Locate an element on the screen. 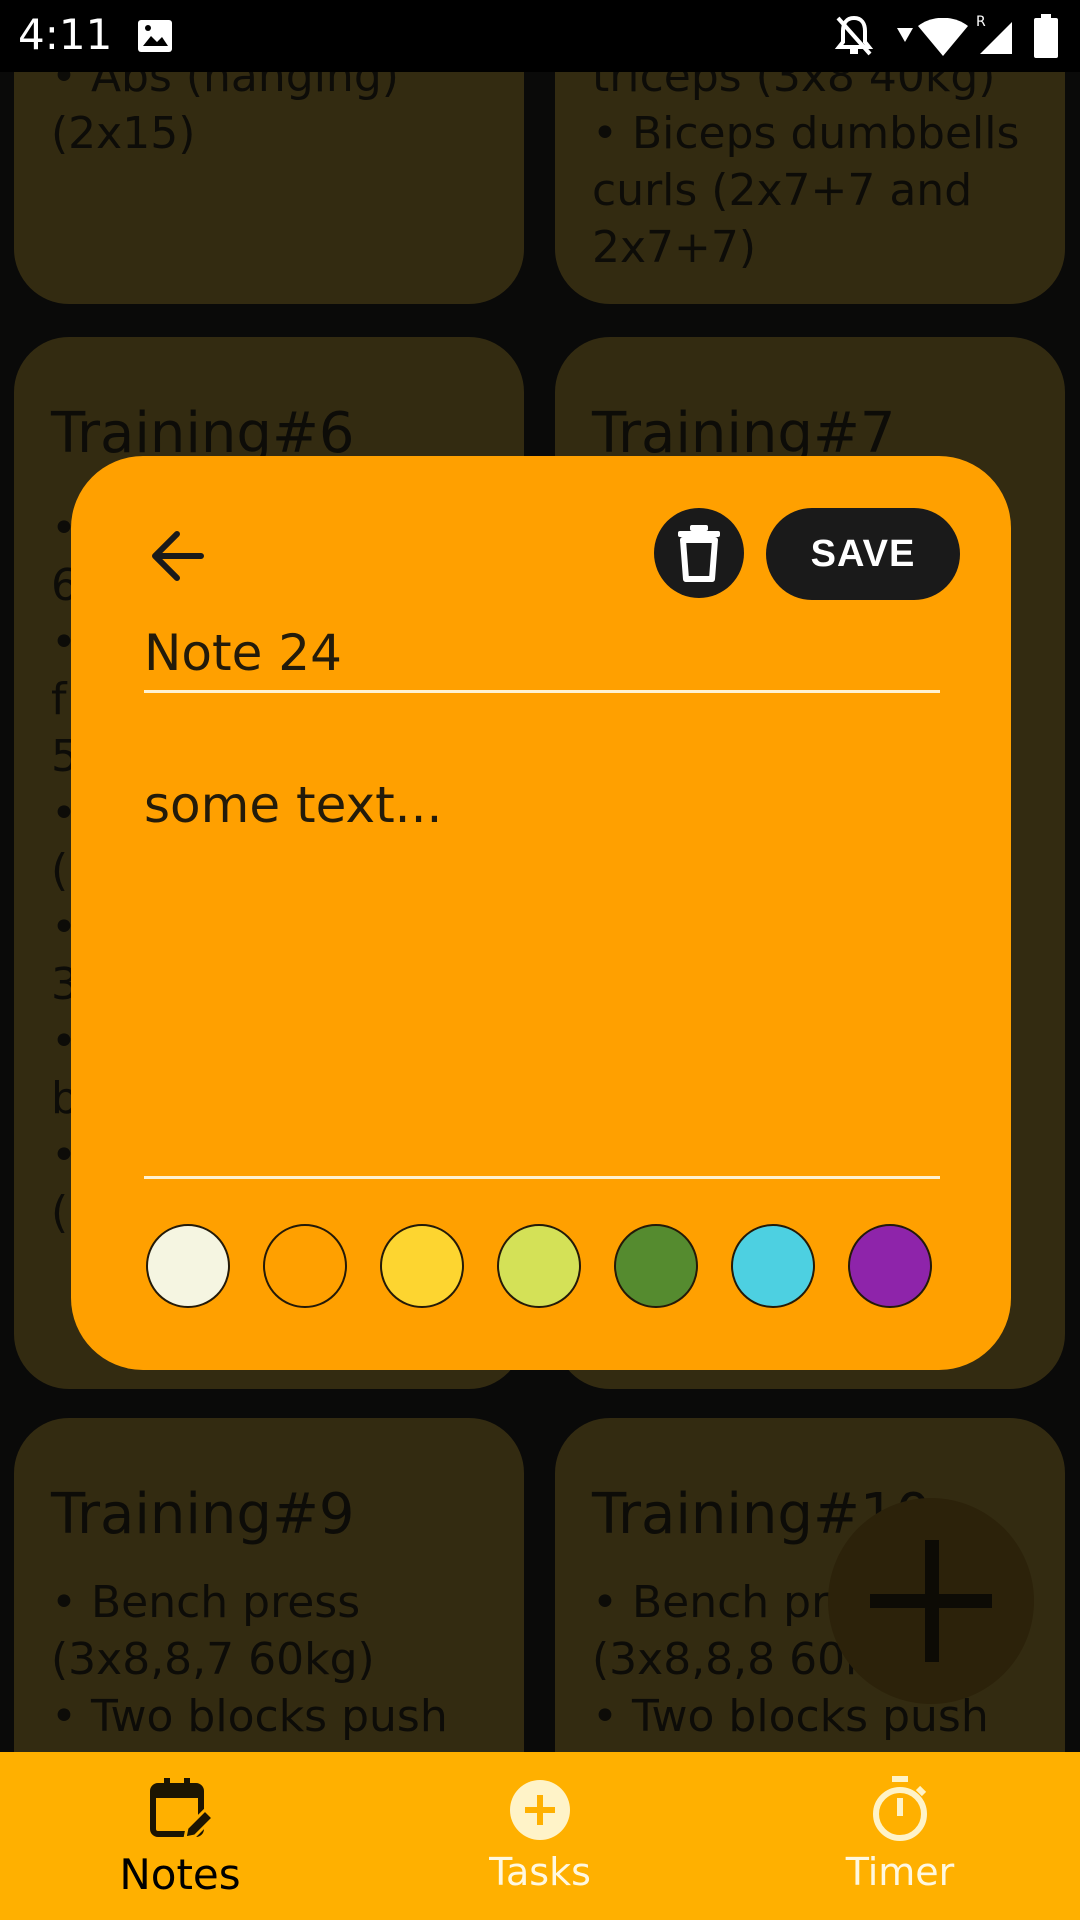 This screenshot has width=1080, height=1920. calendar-edit-icon is located at coordinates (181, 1809).